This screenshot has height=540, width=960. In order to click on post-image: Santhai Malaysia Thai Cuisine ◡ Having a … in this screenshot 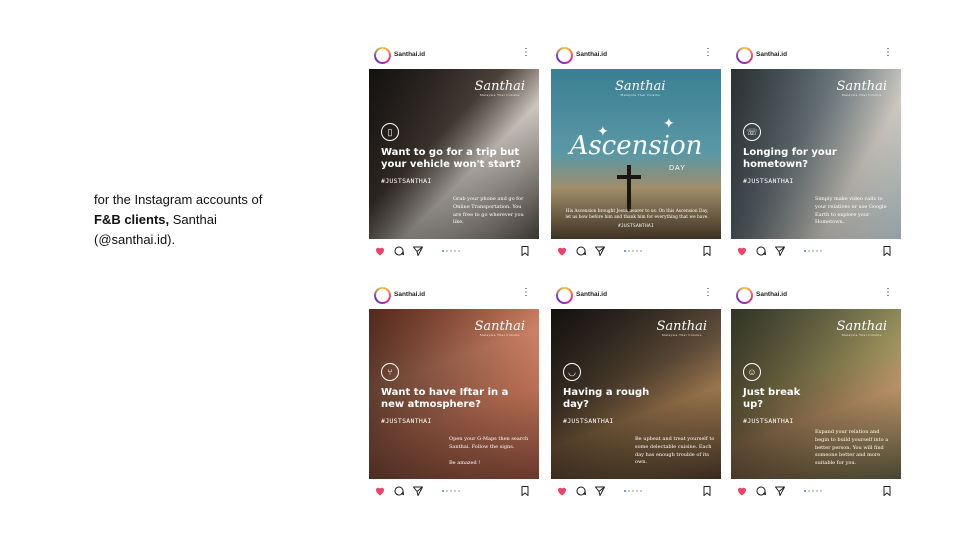, I will do `click(636, 394)`.